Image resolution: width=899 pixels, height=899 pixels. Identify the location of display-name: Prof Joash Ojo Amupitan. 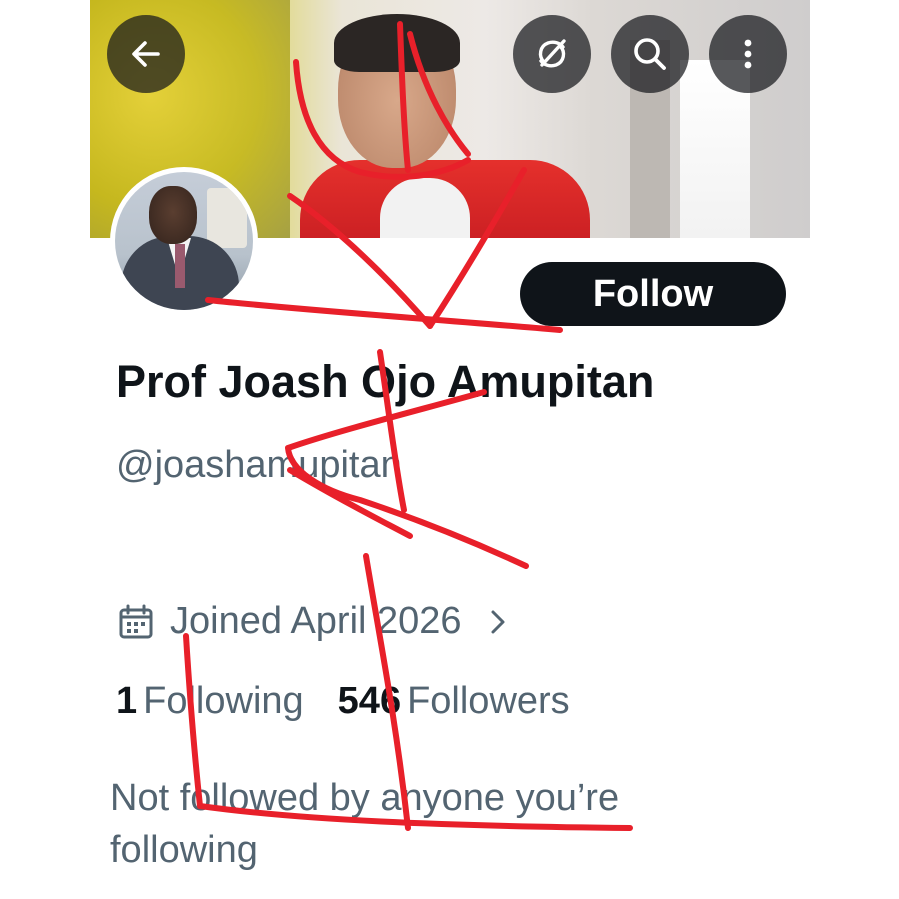
(385, 381).